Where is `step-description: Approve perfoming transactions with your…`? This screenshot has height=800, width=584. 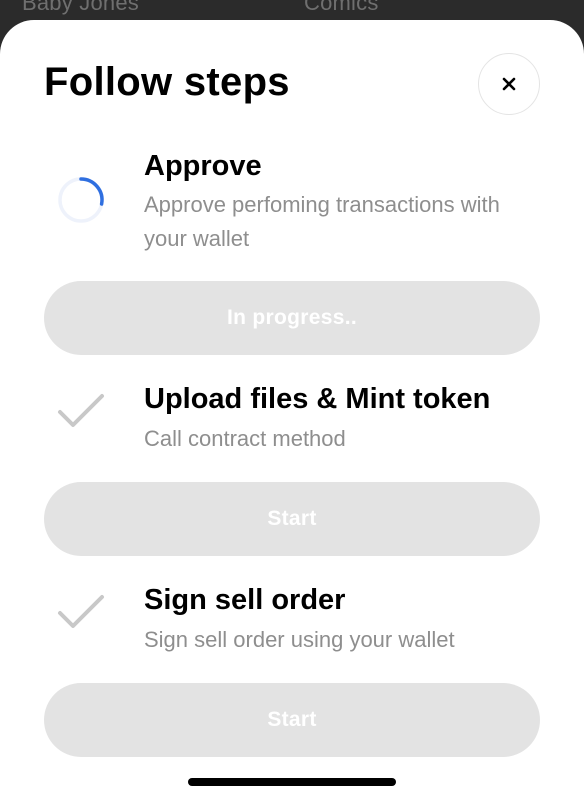
step-description: Approve perfoming transactions with your… is located at coordinates (322, 221).